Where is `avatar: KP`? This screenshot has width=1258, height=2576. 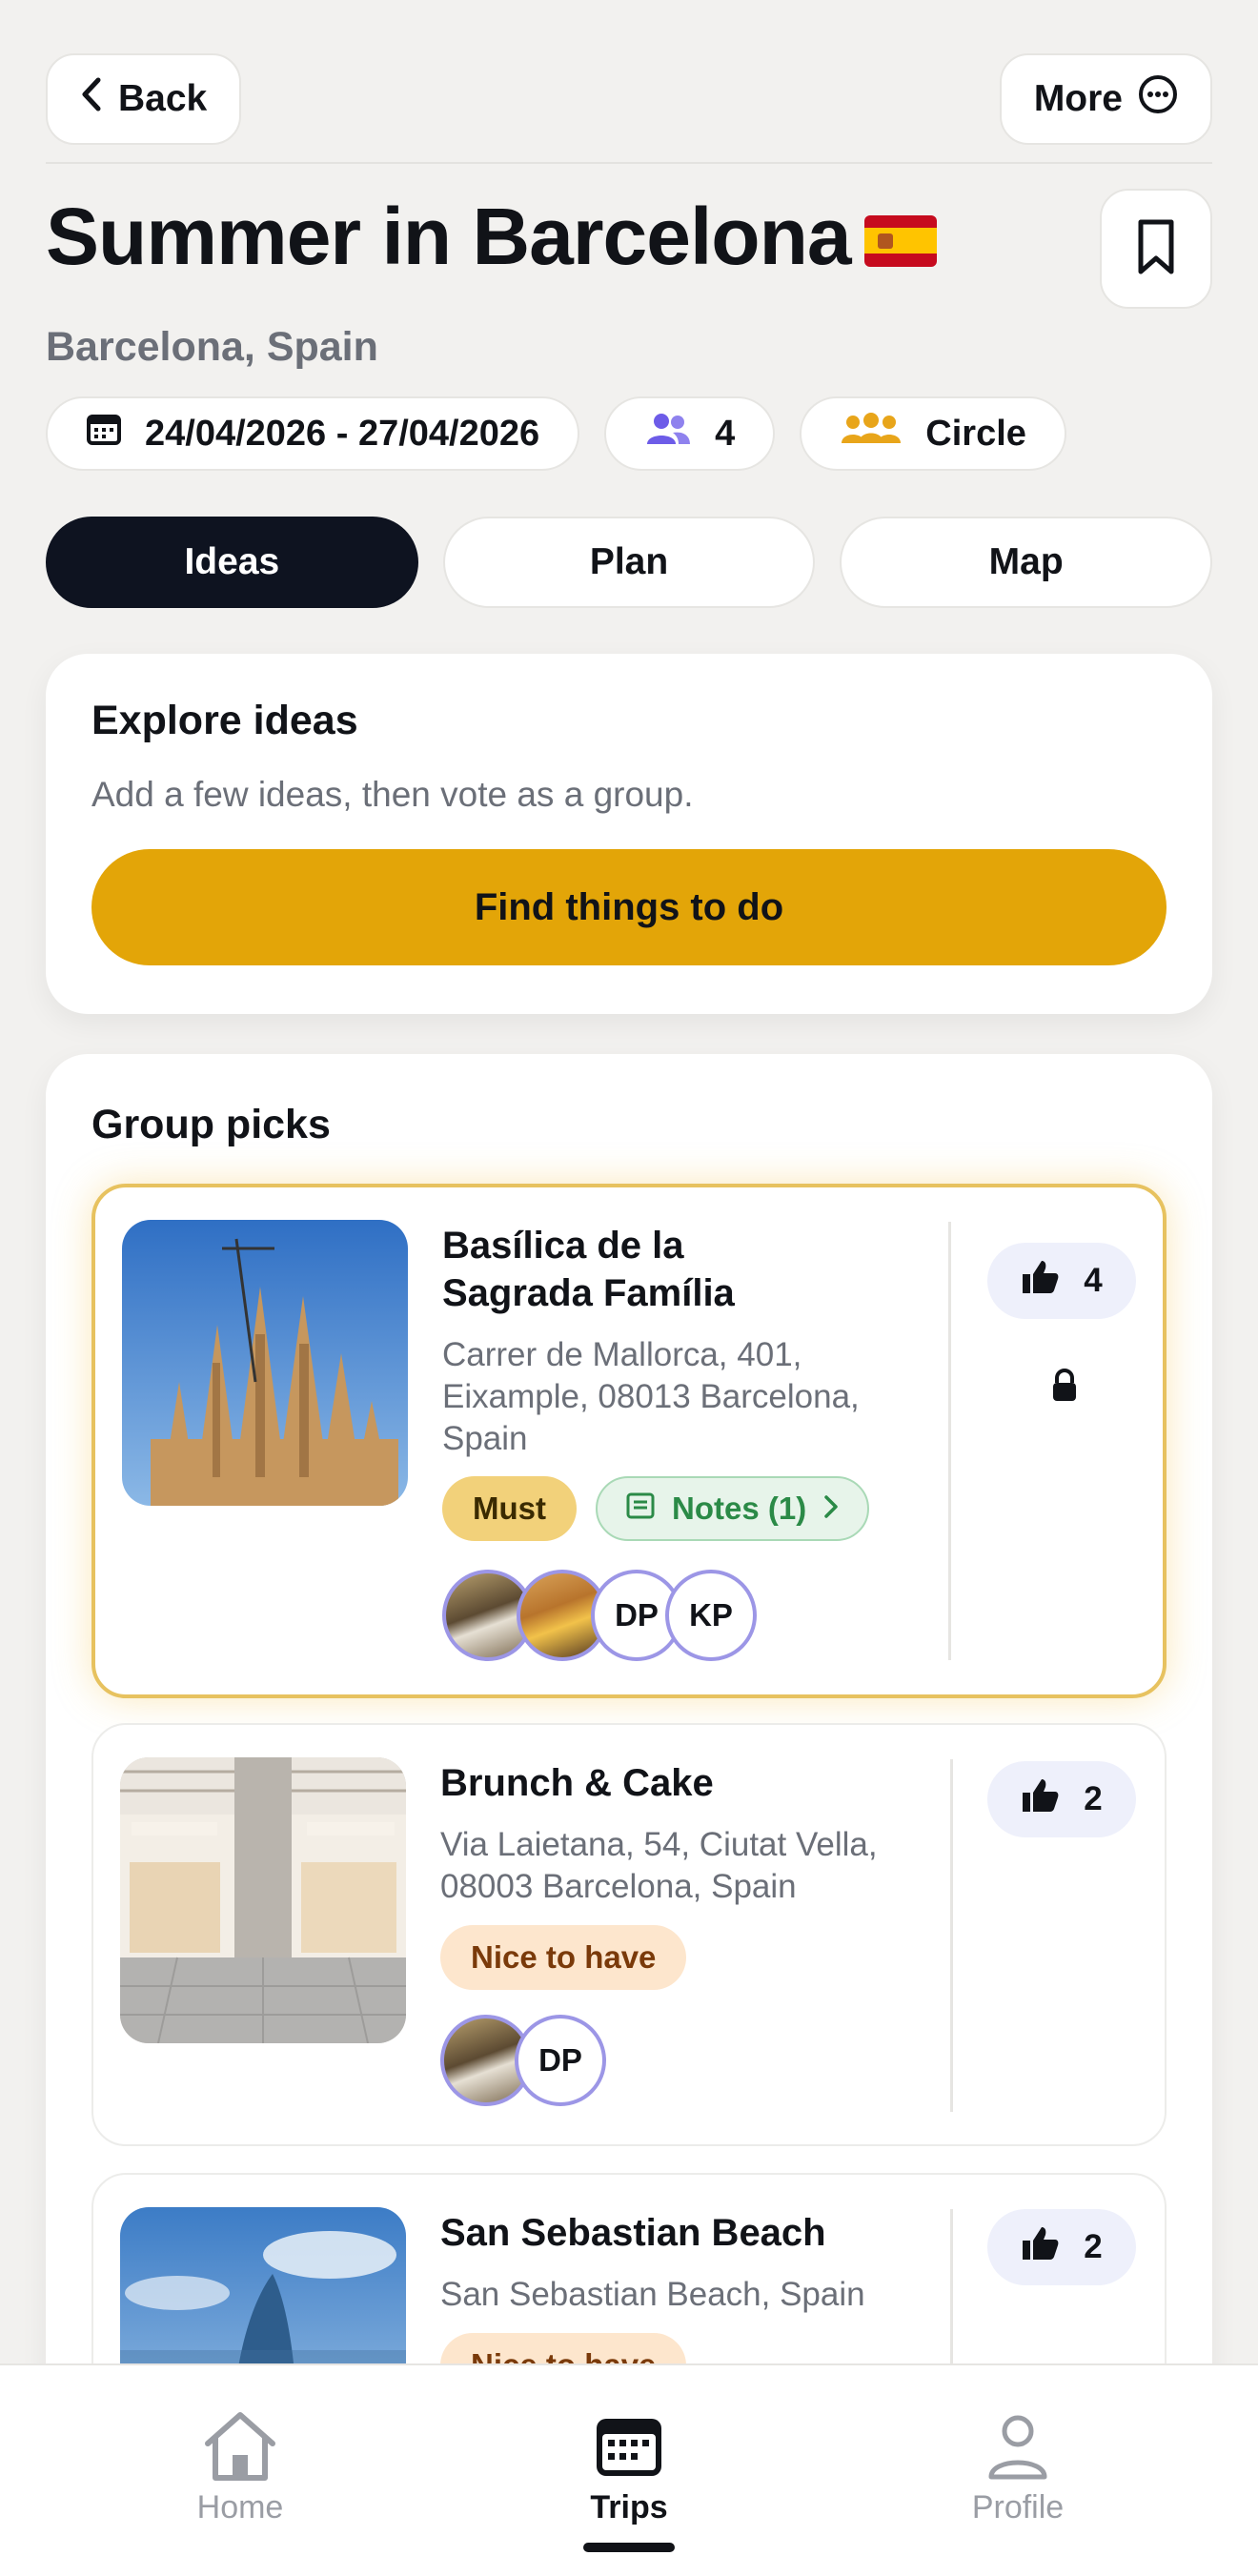 avatar: KP is located at coordinates (711, 1616).